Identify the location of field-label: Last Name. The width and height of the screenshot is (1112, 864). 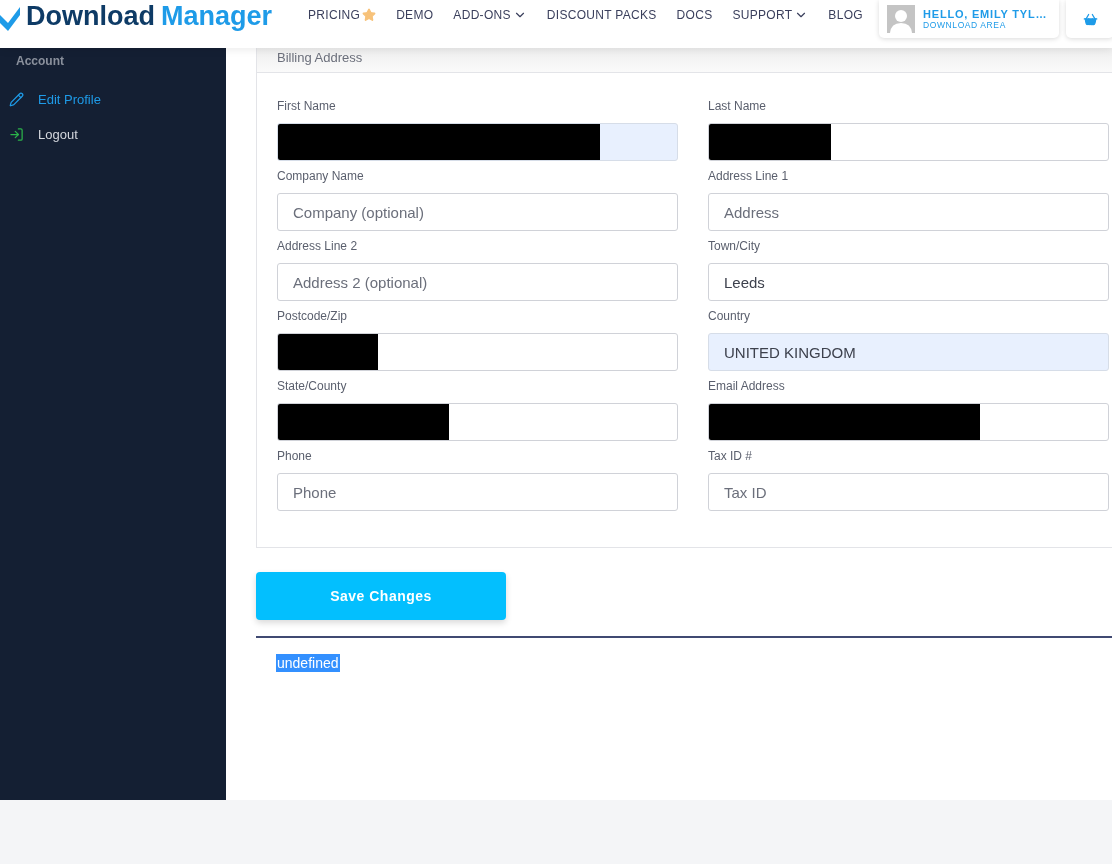
(738, 106).